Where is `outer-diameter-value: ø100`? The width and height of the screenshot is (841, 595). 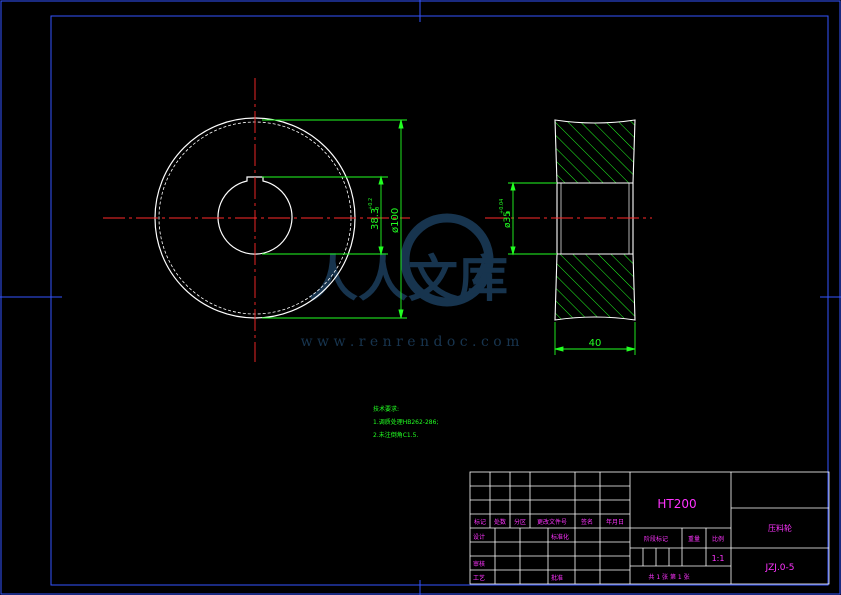
outer-diameter-value: ø100 is located at coordinates (395, 220).